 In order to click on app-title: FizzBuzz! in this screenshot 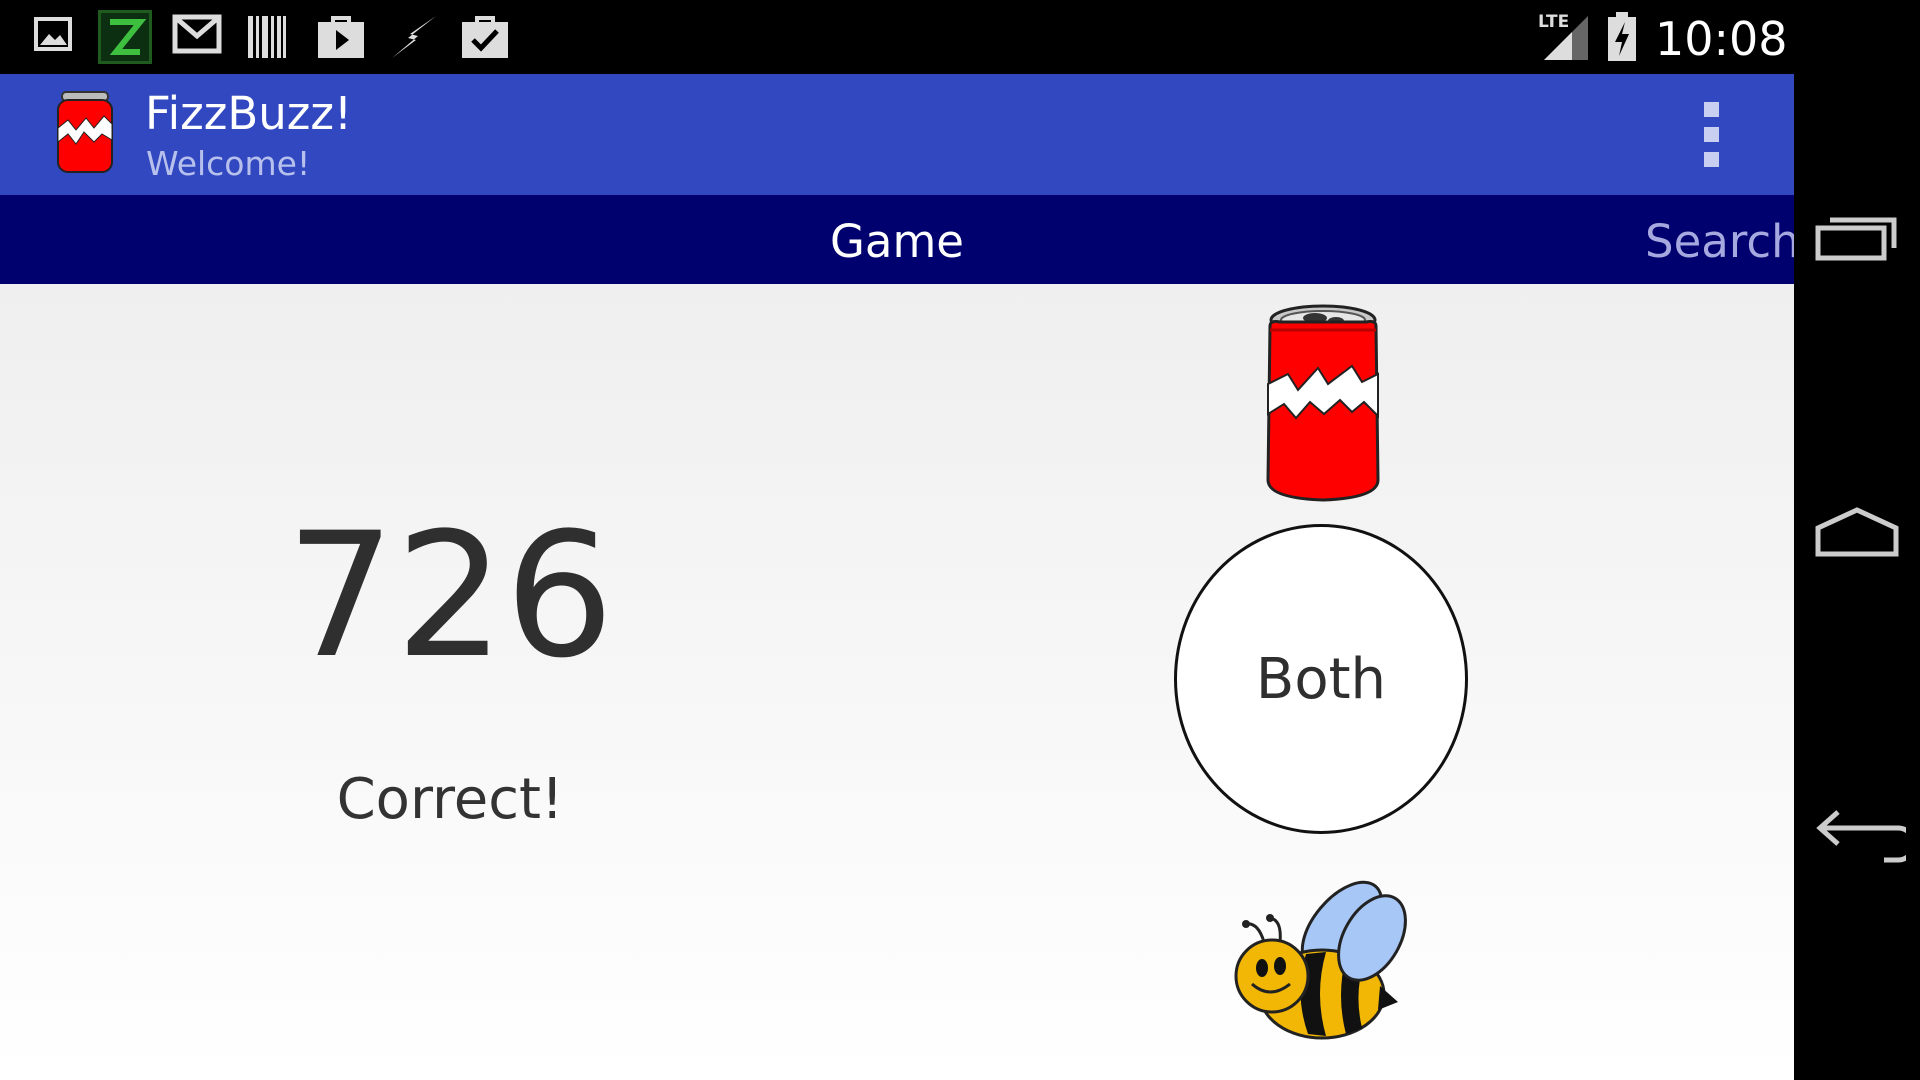, I will do `click(249, 113)`.